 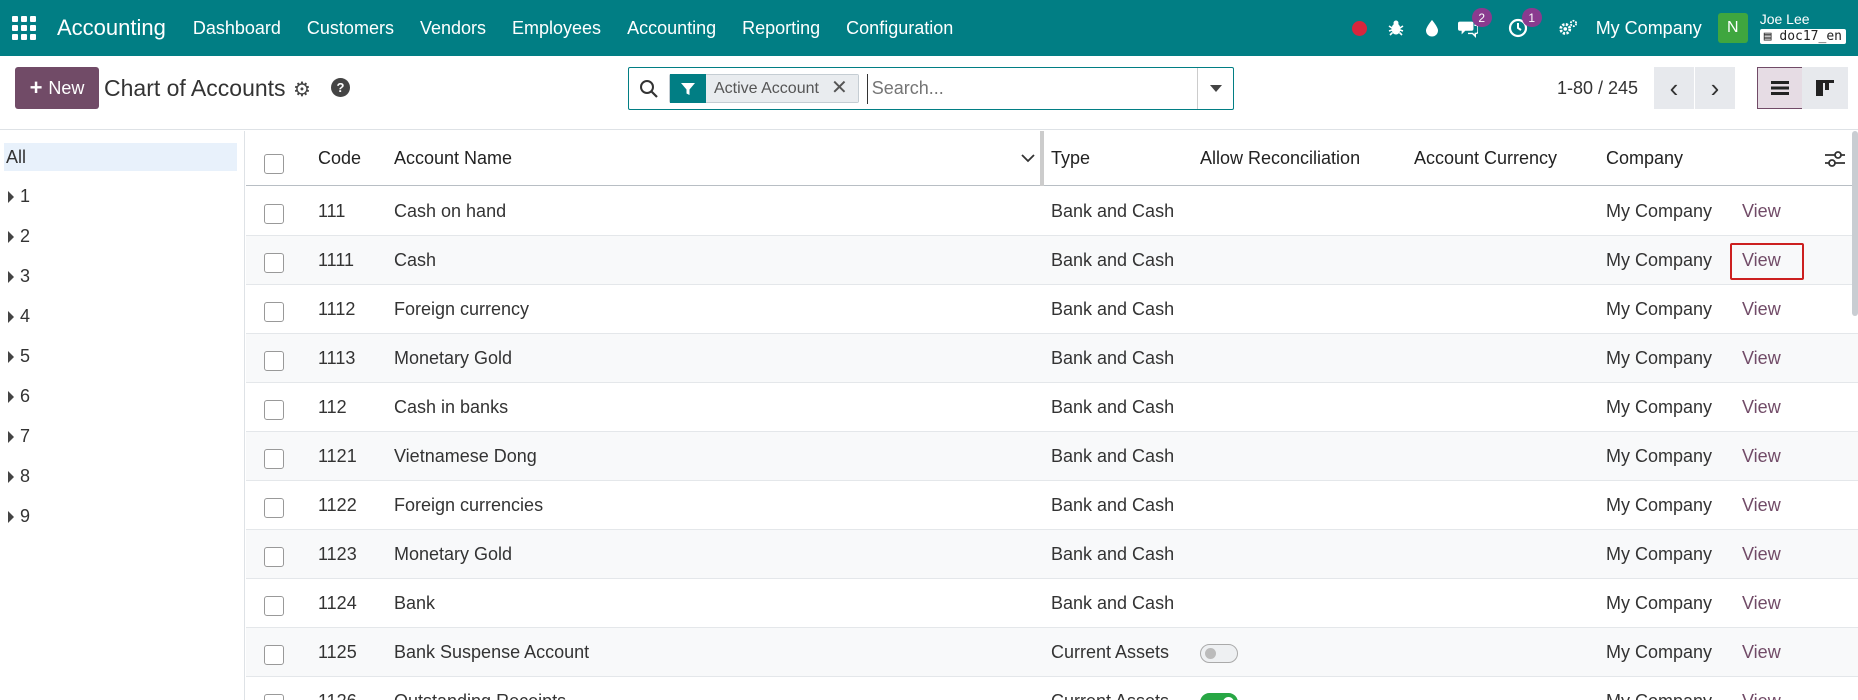 What do you see at coordinates (1784, 18) in the screenshot?
I see `user-name: Joe Lee` at bounding box center [1784, 18].